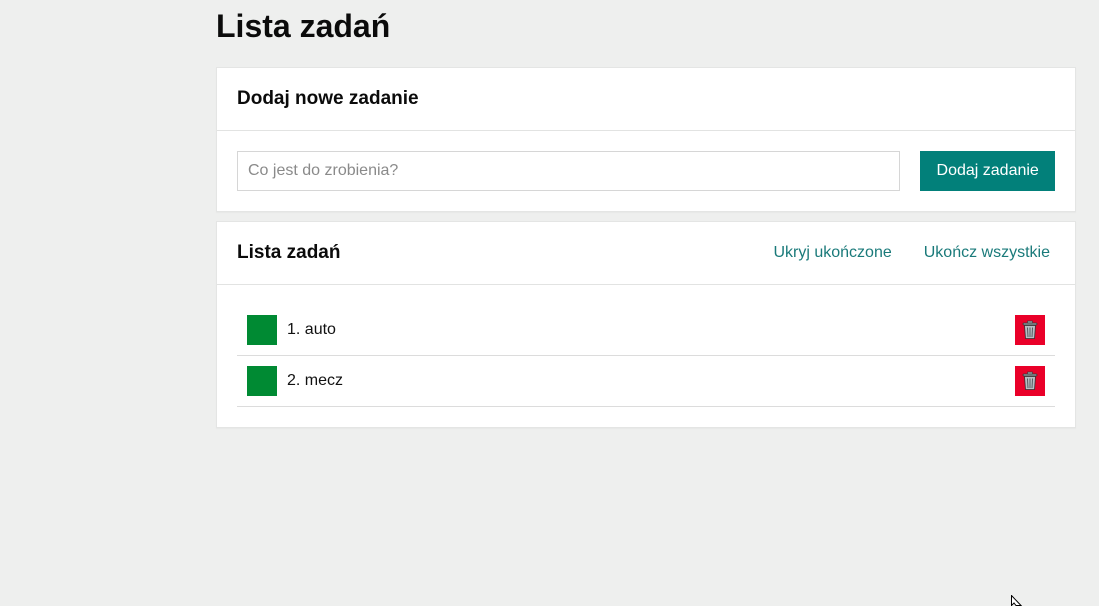  Describe the element at coordinates (646, 99) in the screenshot. I see `add-task-card-header: Dodaj nowe zadanie` at that location.